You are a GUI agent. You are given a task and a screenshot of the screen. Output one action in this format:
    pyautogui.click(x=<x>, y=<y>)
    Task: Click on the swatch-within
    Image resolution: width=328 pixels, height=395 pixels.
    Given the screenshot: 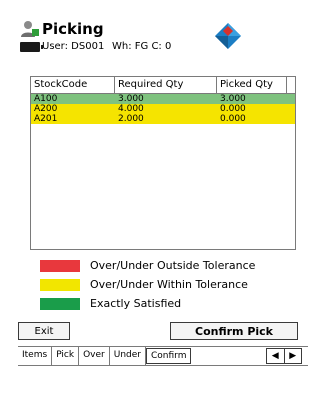 What is the action you would take?
    pyautogui.click(x=60, y=285)
    